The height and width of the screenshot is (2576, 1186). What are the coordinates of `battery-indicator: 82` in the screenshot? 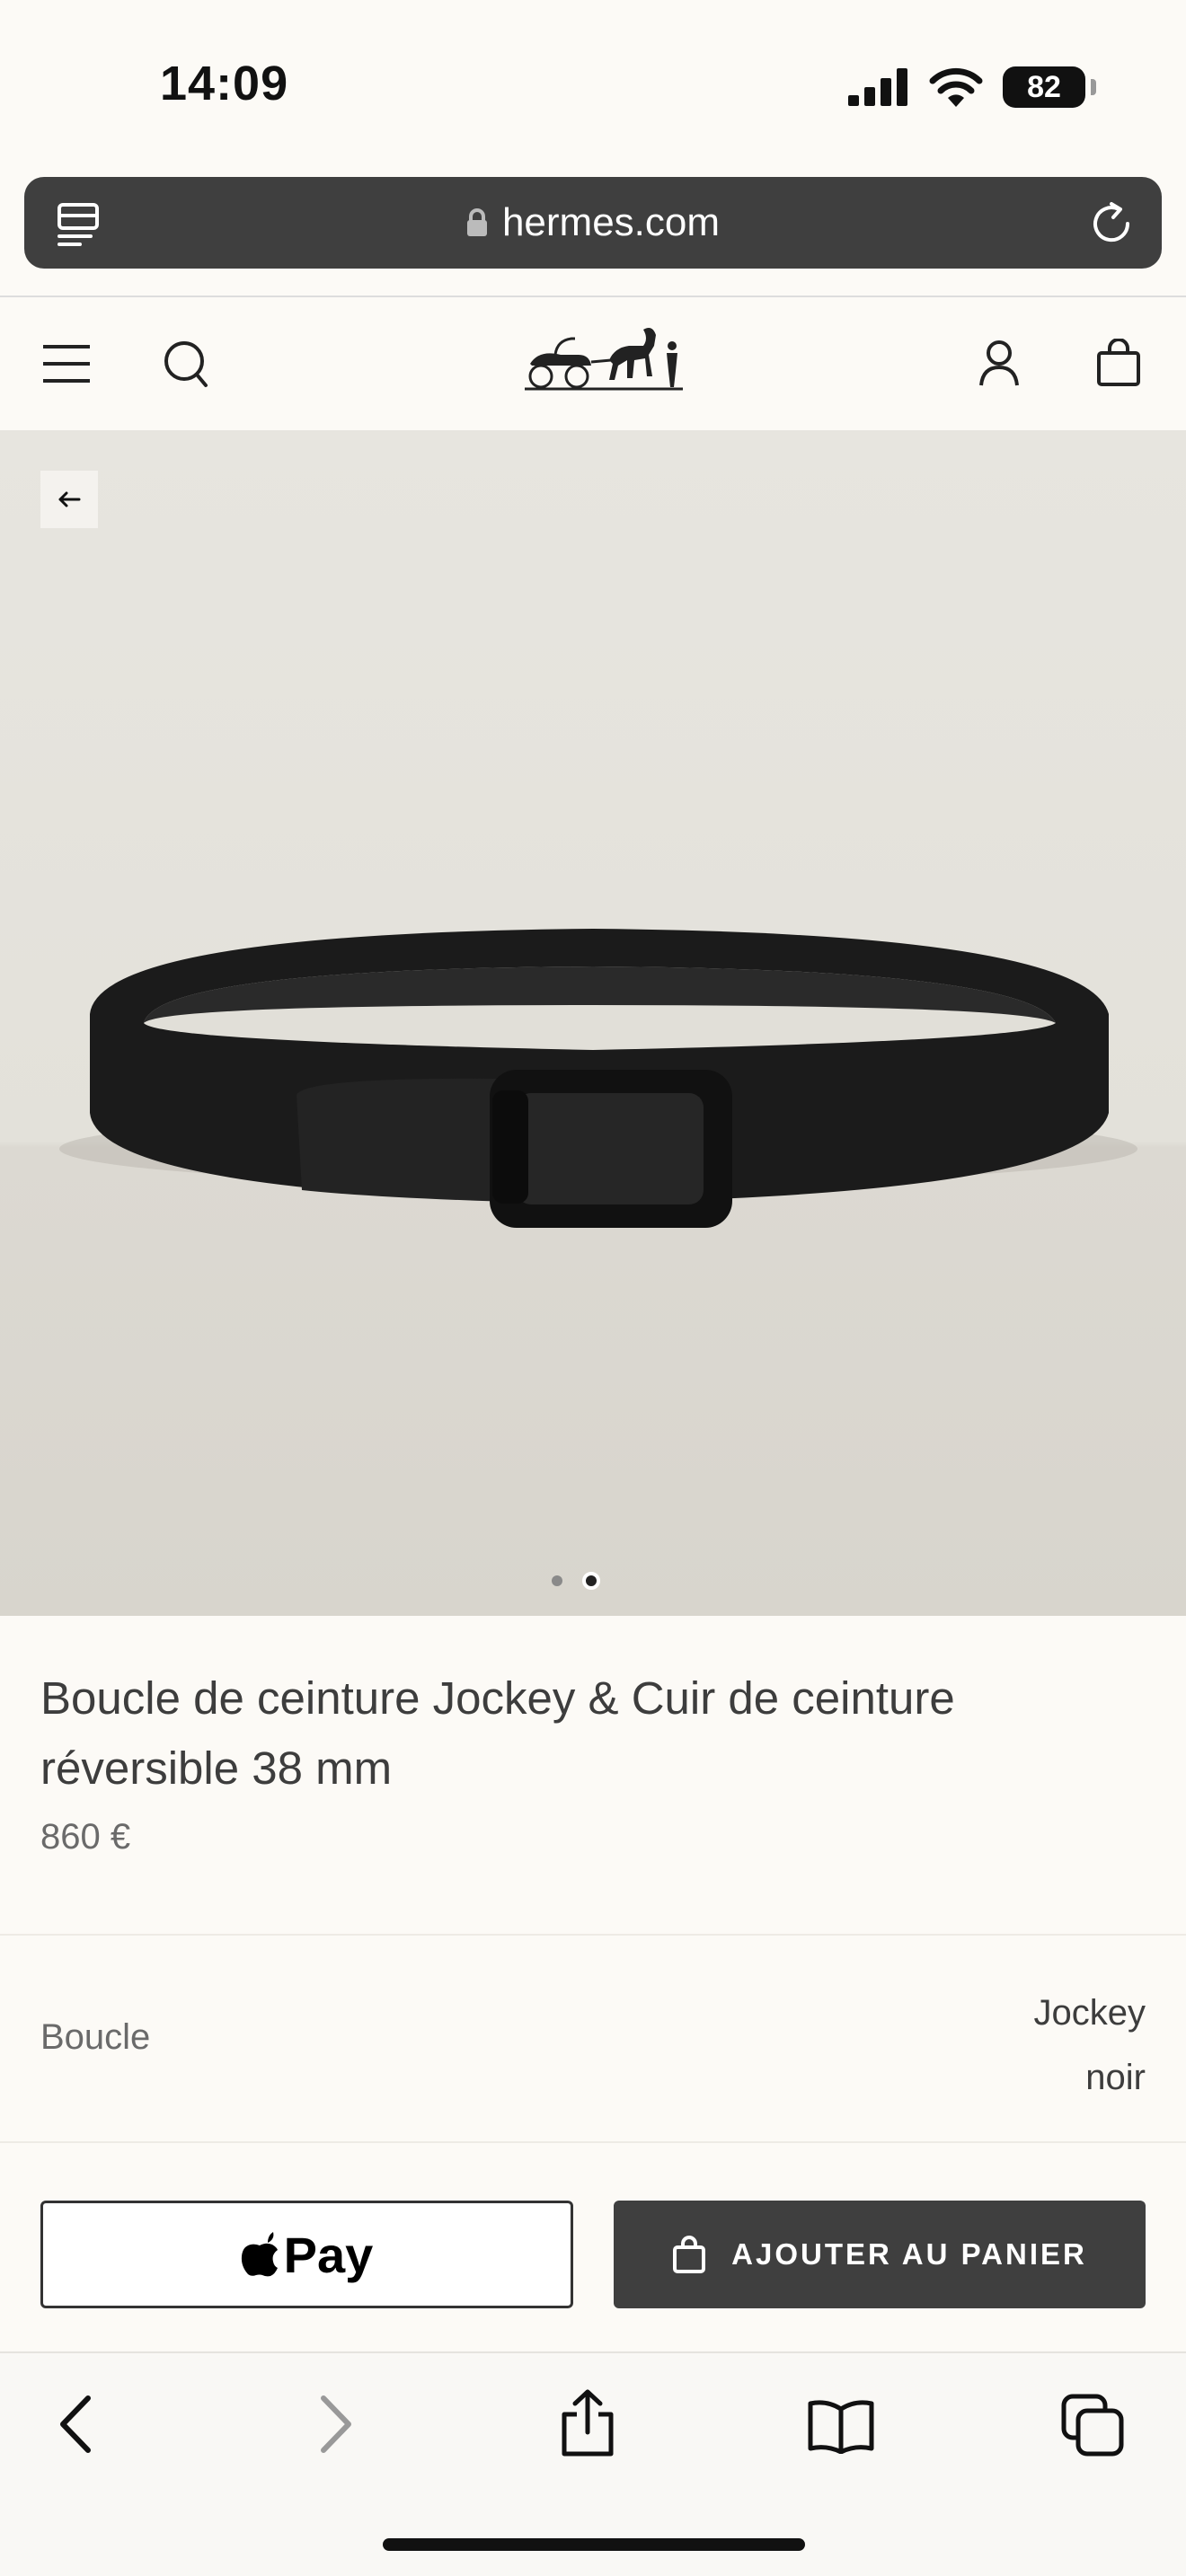 It's located at (1049, 87).